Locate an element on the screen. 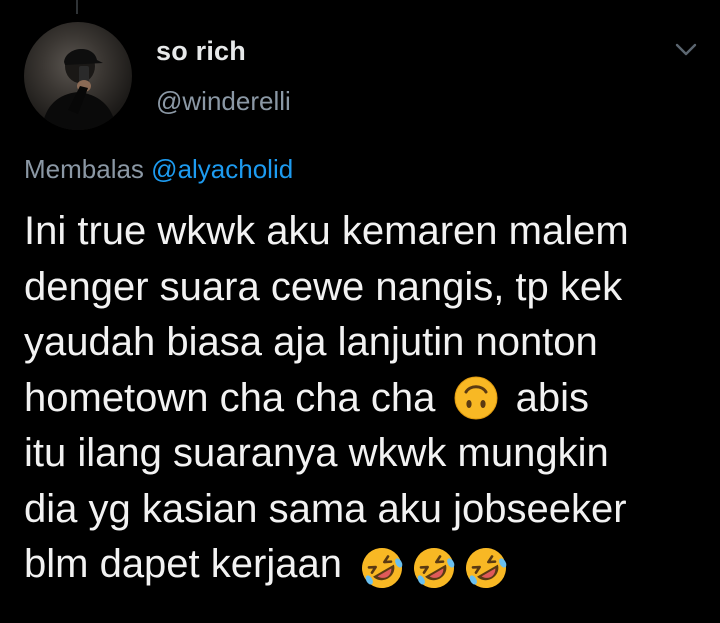 This screenshot has height=623, width=720. tweet-text-line: Ini true wkwk aku kemaren malem is located at coordinates (326, 231).